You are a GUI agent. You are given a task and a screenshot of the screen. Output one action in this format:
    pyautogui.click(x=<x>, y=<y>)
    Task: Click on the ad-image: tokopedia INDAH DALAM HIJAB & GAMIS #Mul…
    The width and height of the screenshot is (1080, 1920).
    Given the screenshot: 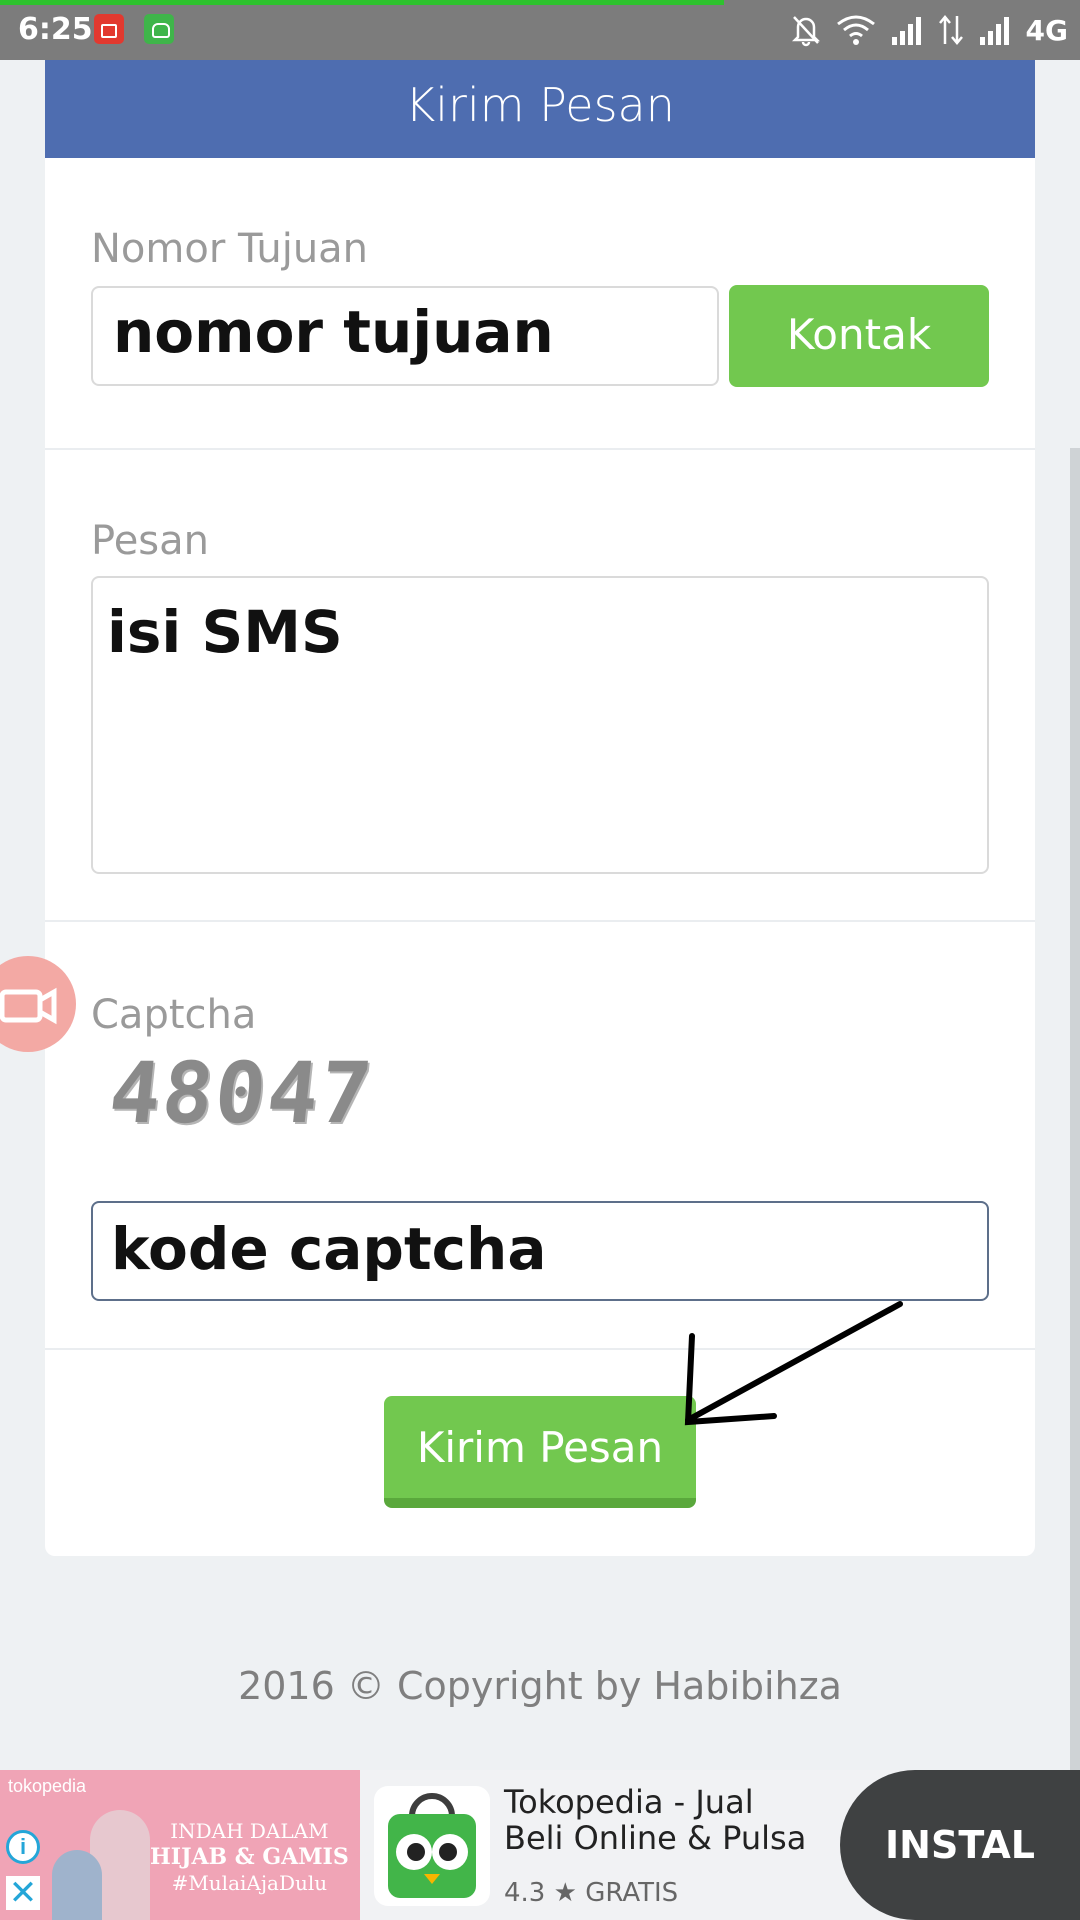 What is the action you would take?
    pyautogui.click(x=180, y=1845)
    